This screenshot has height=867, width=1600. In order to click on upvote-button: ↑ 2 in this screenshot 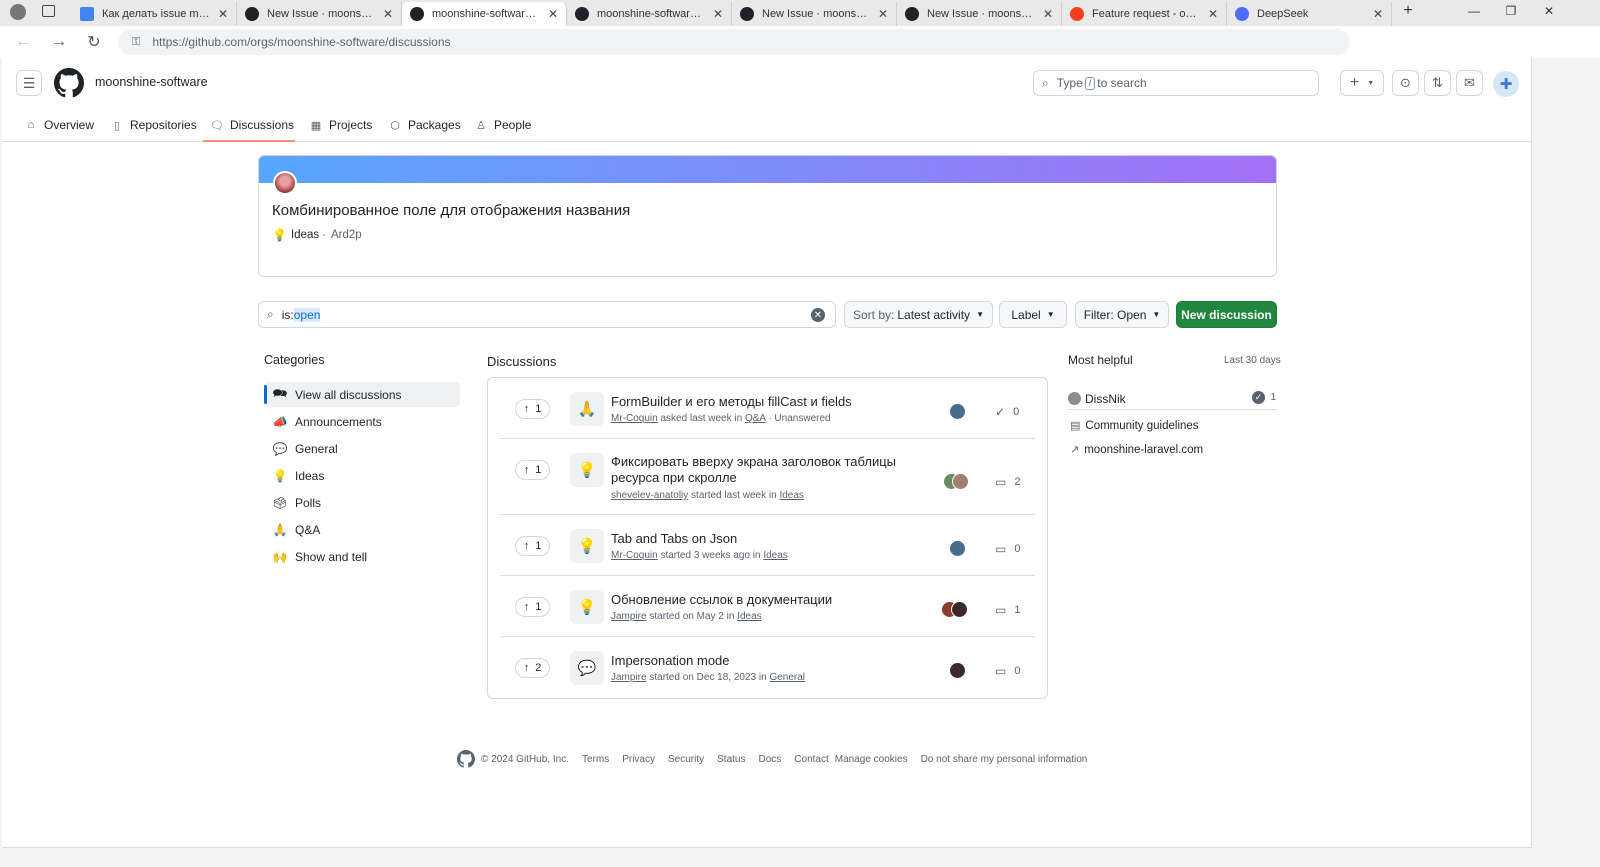, I will do `click(532, 668)`.